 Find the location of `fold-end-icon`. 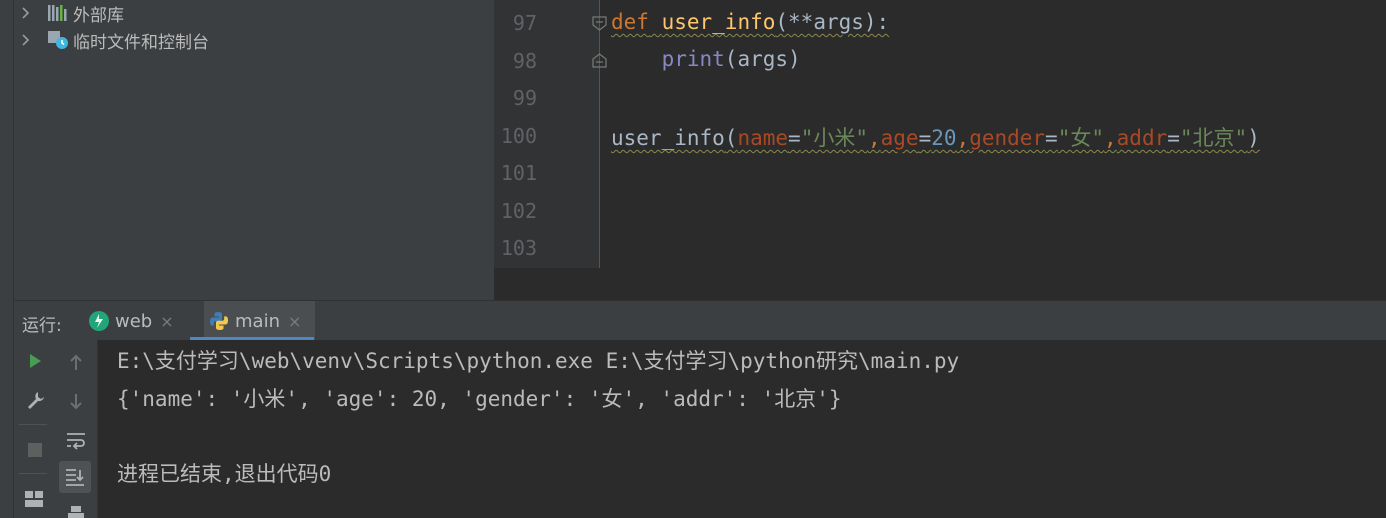

fold-end-icon is located at coordinates (599, 60).